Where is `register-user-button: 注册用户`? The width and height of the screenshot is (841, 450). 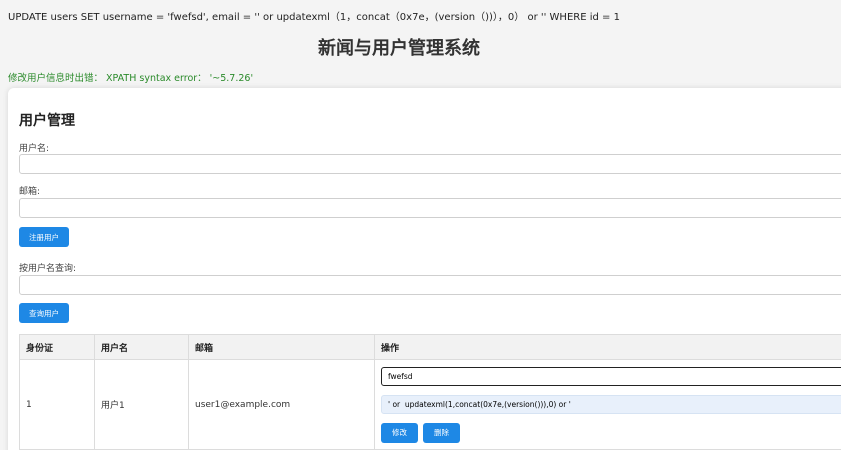 register-user-button: 注册用户 is located at coordinates (44, 237).